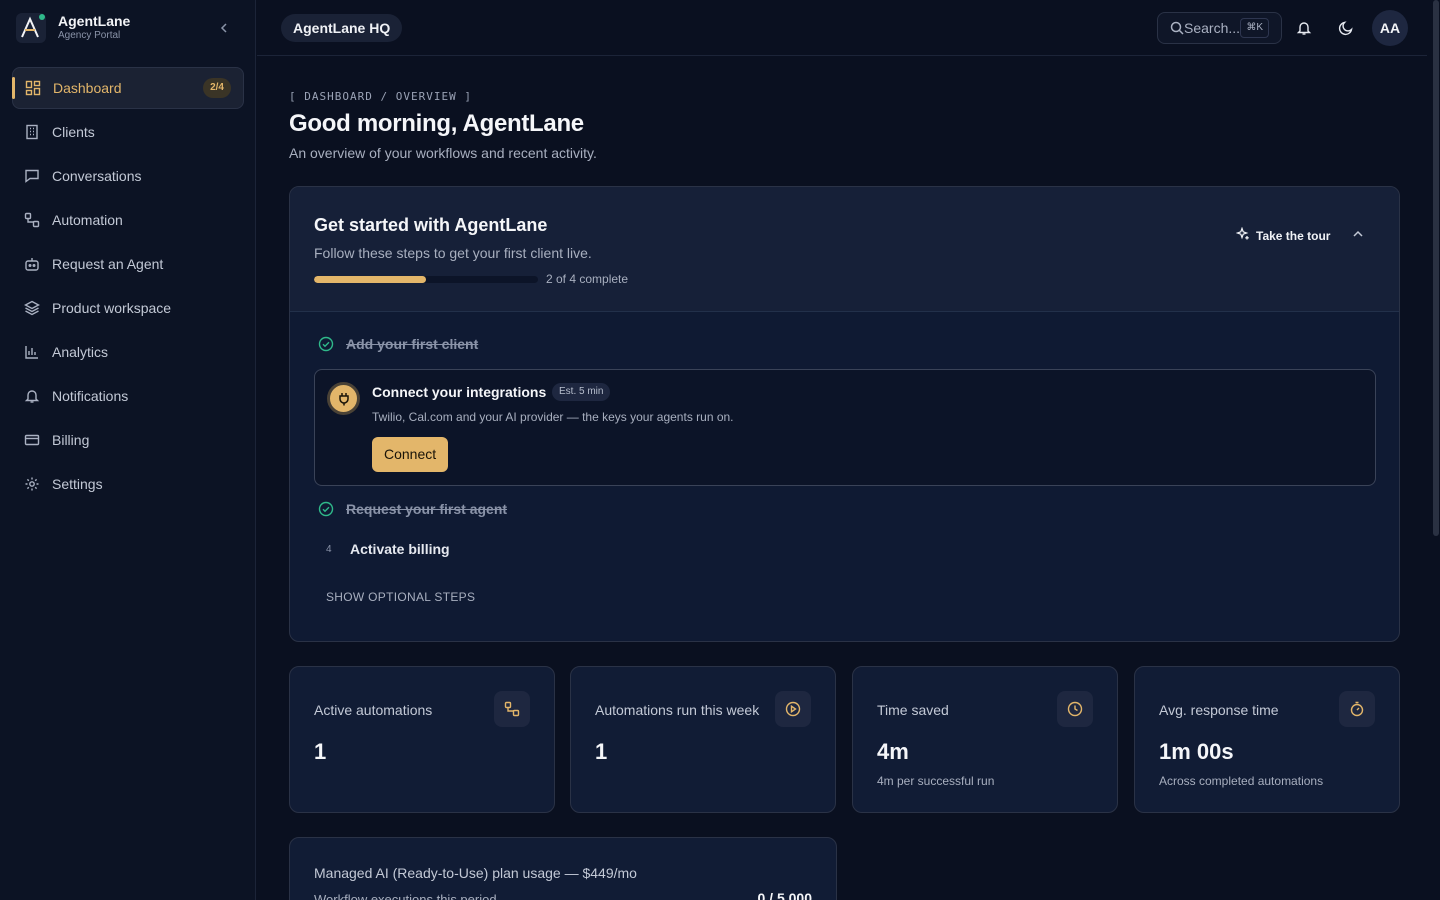 The width and height of the screenshot is (1440, 900). I want to click on moon-icon, so click(1345, 28).